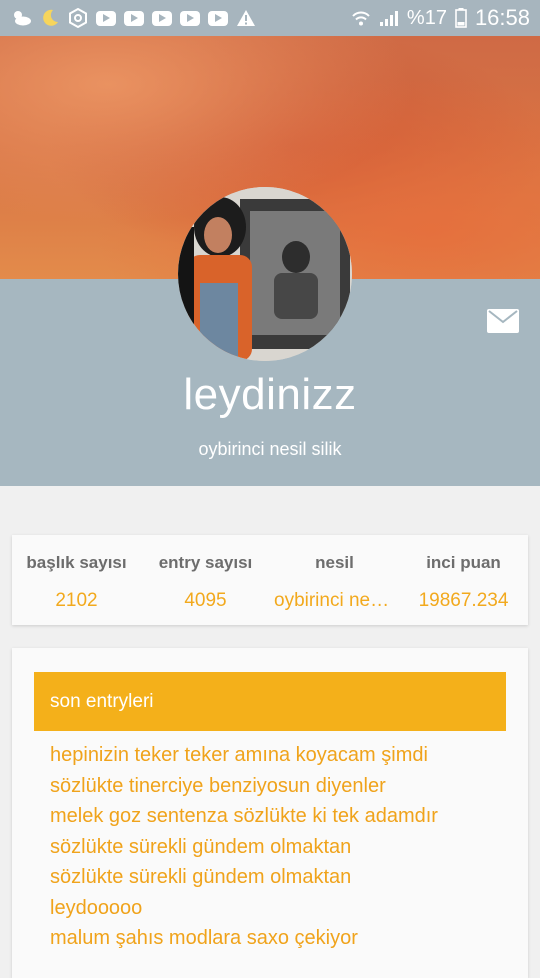  Describe the element at coordinates (463, 600) in the screenshot. I see `stat-value: 19867.234` at that location.